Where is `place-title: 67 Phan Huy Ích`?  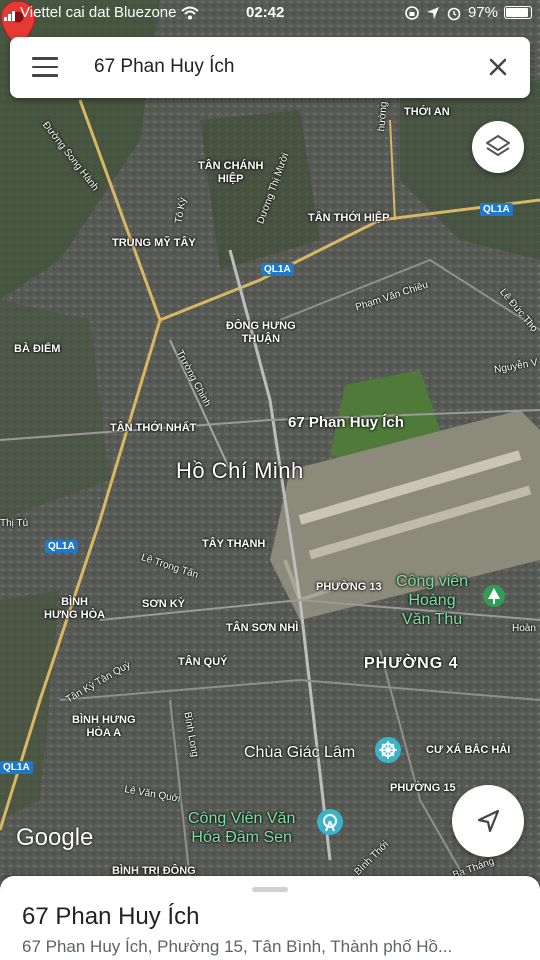 place-title: 67 Phan Huy Ích is located at coordinates (111, 916).